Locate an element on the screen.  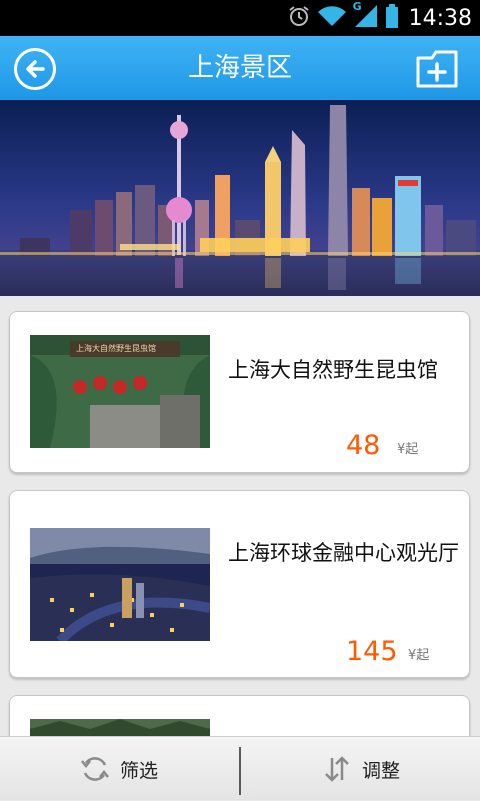
page-title: 上海景区 is located at coordinates (239, 68).